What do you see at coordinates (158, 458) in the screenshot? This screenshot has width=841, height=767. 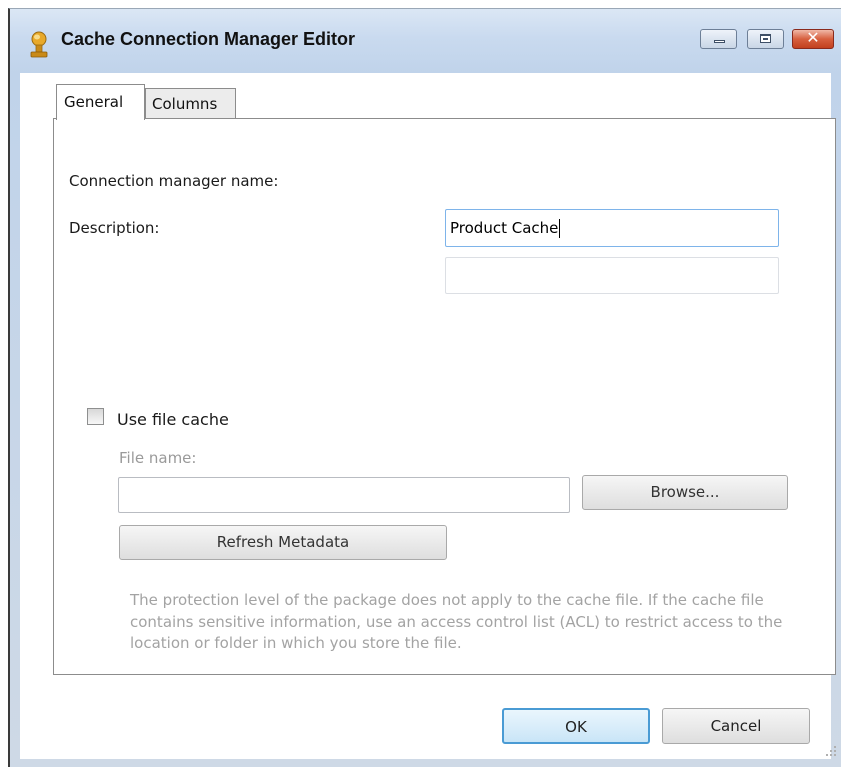 I see `file-name-label: File name:` at bounding box center [158, 458].